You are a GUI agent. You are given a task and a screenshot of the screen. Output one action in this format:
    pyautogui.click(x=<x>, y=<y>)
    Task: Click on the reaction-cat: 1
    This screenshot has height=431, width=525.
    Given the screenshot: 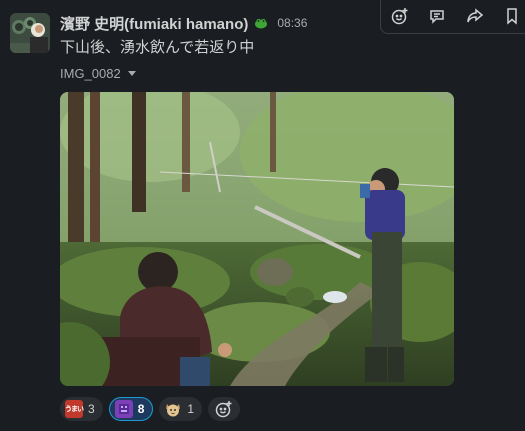 What is the action you would take?
    pyautogui.click(x=181, y=409)
    